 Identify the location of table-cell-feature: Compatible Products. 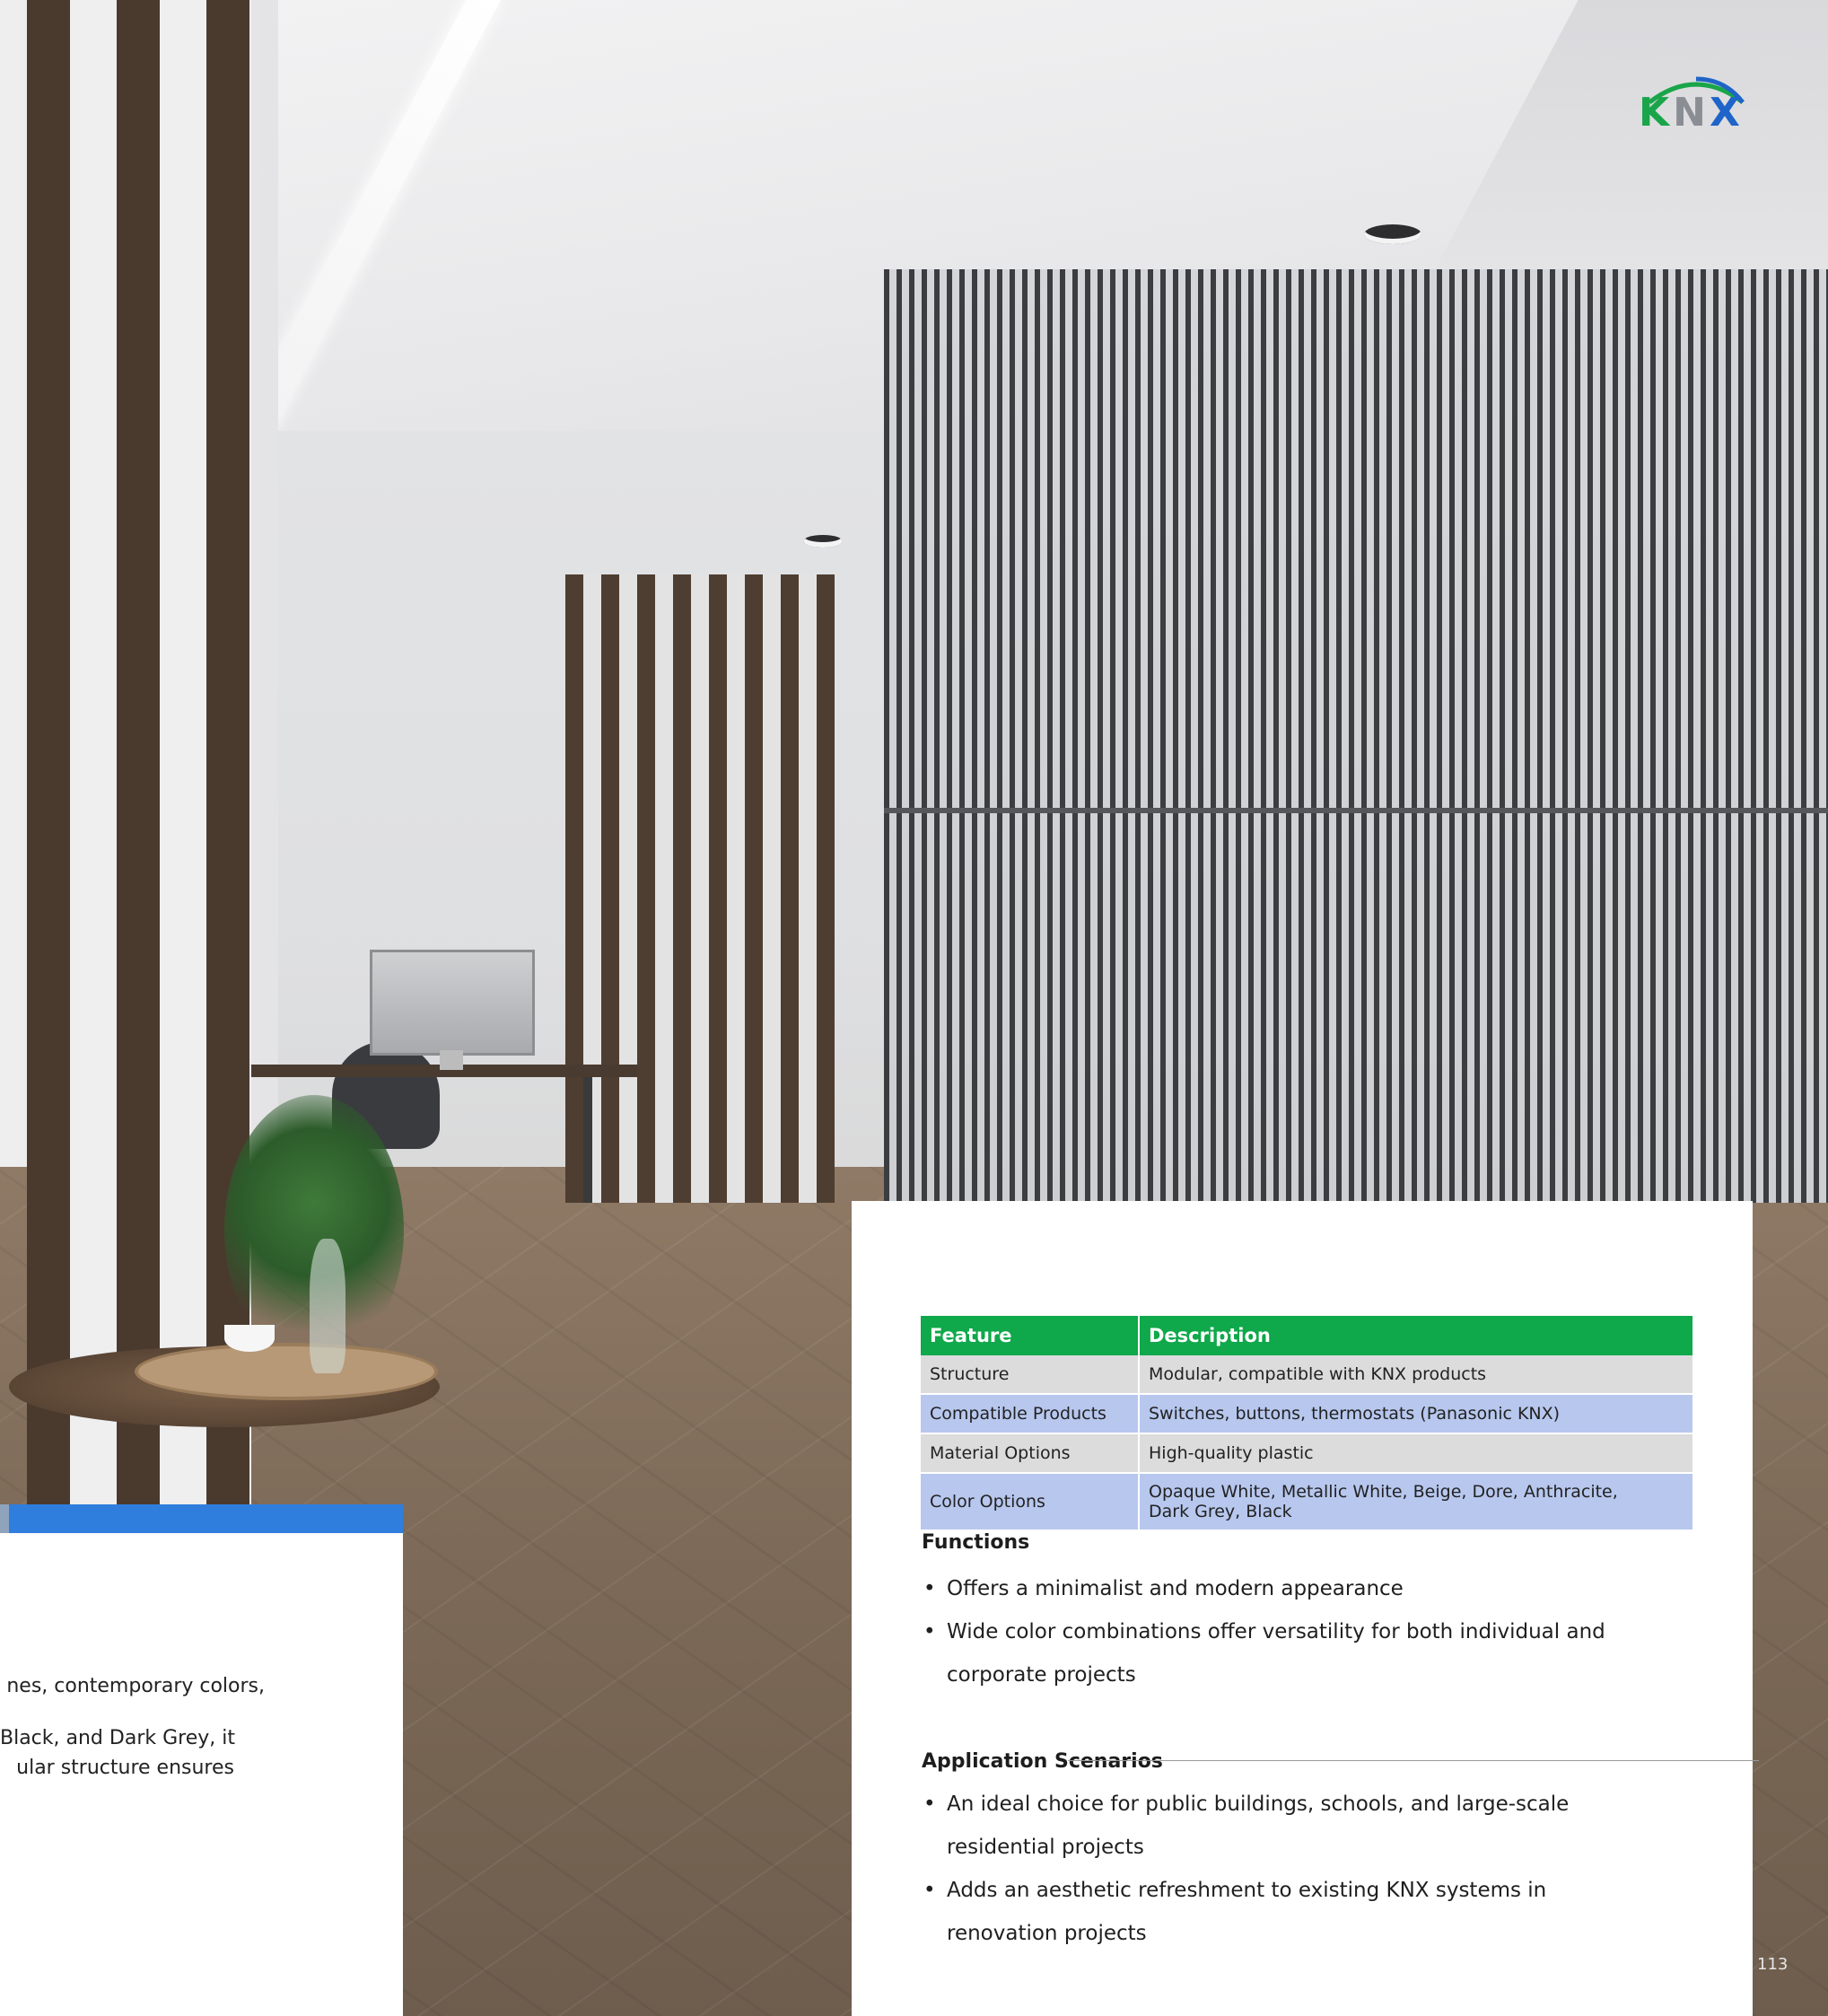
(1030, 1414).